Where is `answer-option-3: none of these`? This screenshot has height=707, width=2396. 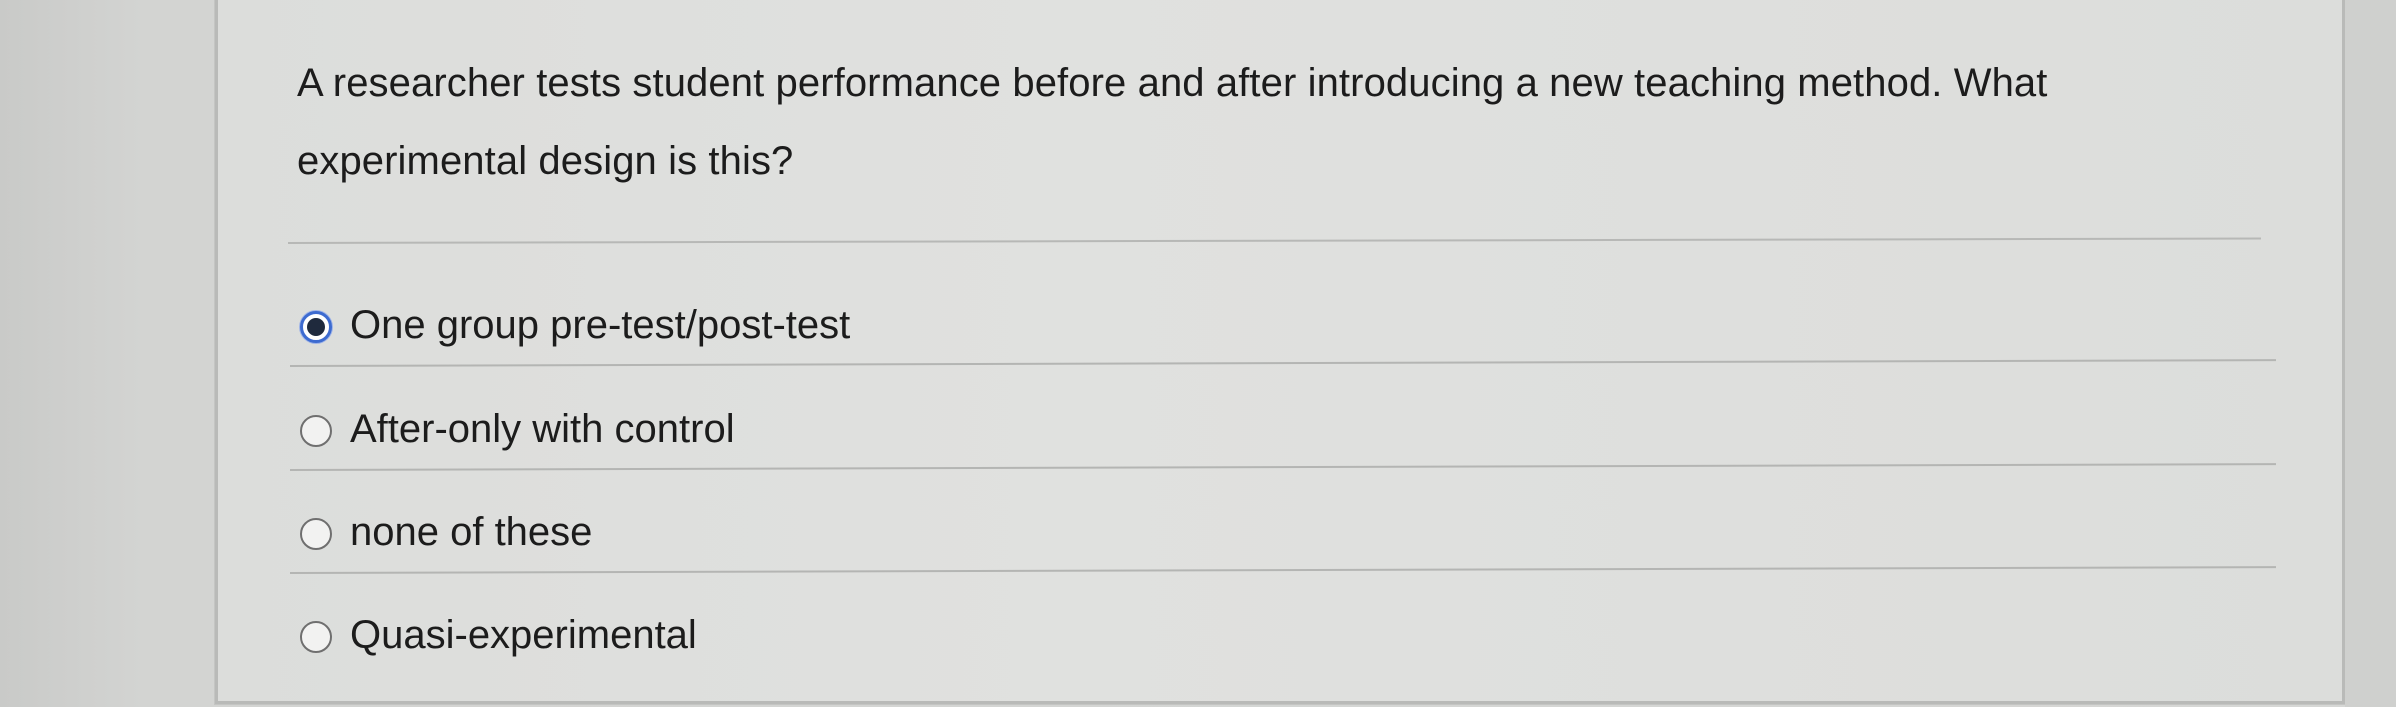 answer-option-3: none of these is located at coordinates (1282, 546).